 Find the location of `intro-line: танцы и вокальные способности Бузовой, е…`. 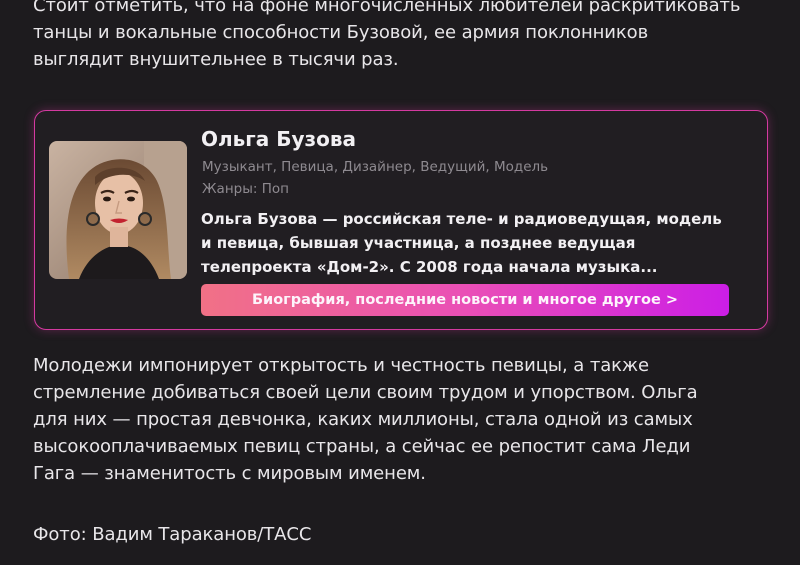

intro-line: танцы и вокальные способности Бузовой, е… is located at coordinates (341, 32).